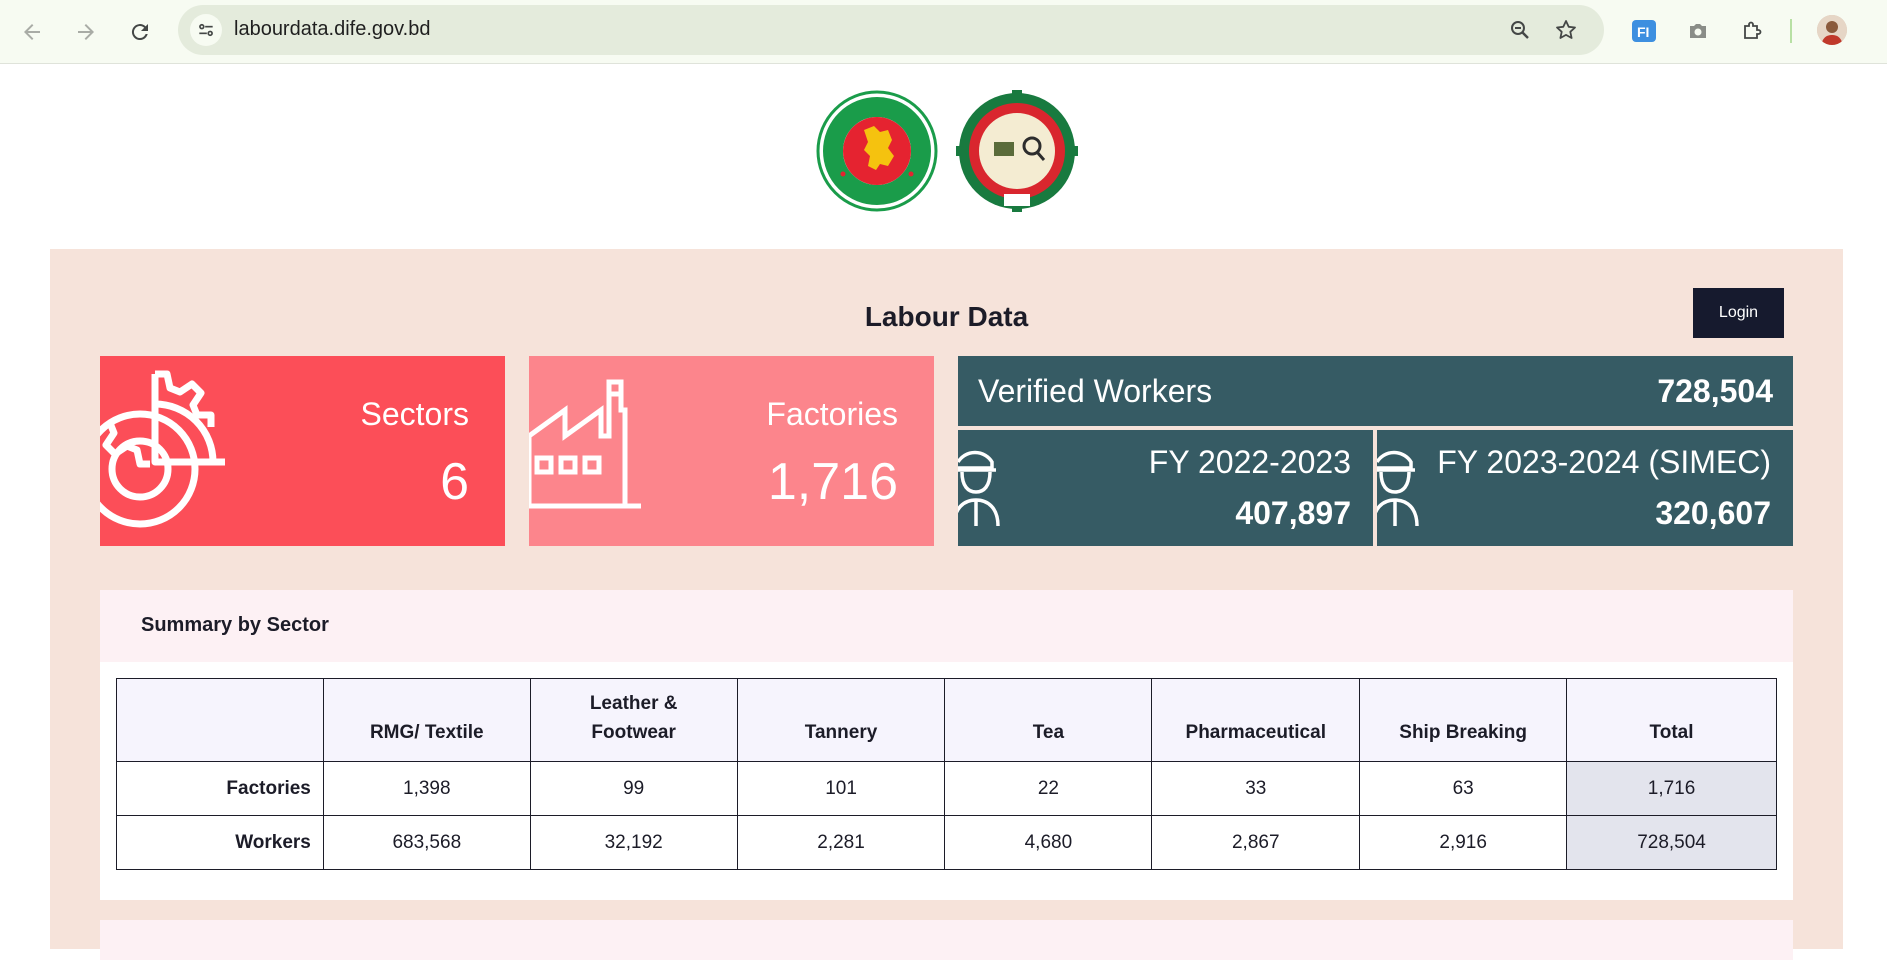  I want to click on translate-extension-icon: FI, so click(1644, 31).